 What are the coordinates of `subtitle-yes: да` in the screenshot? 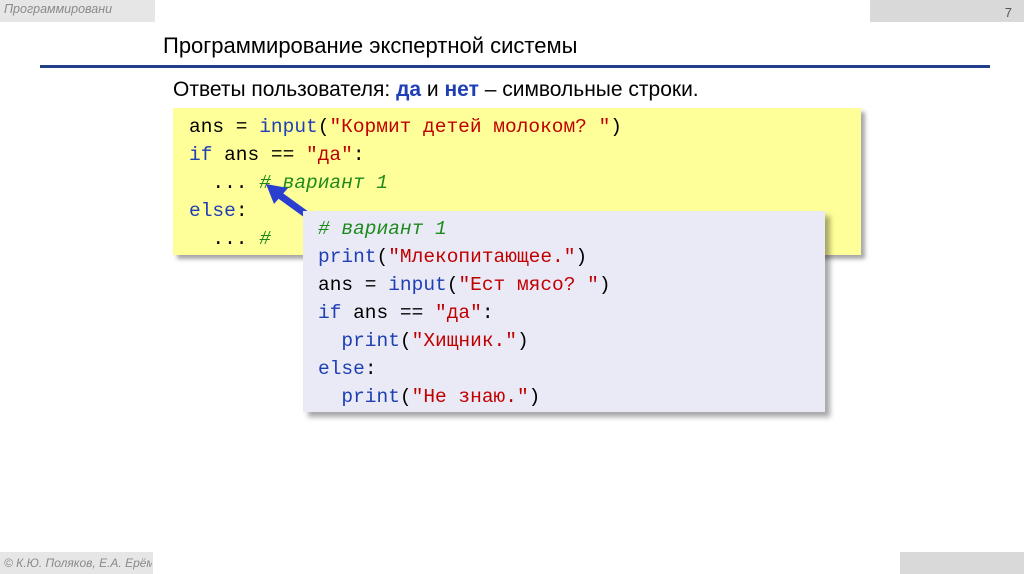 It's located at (409, 89).